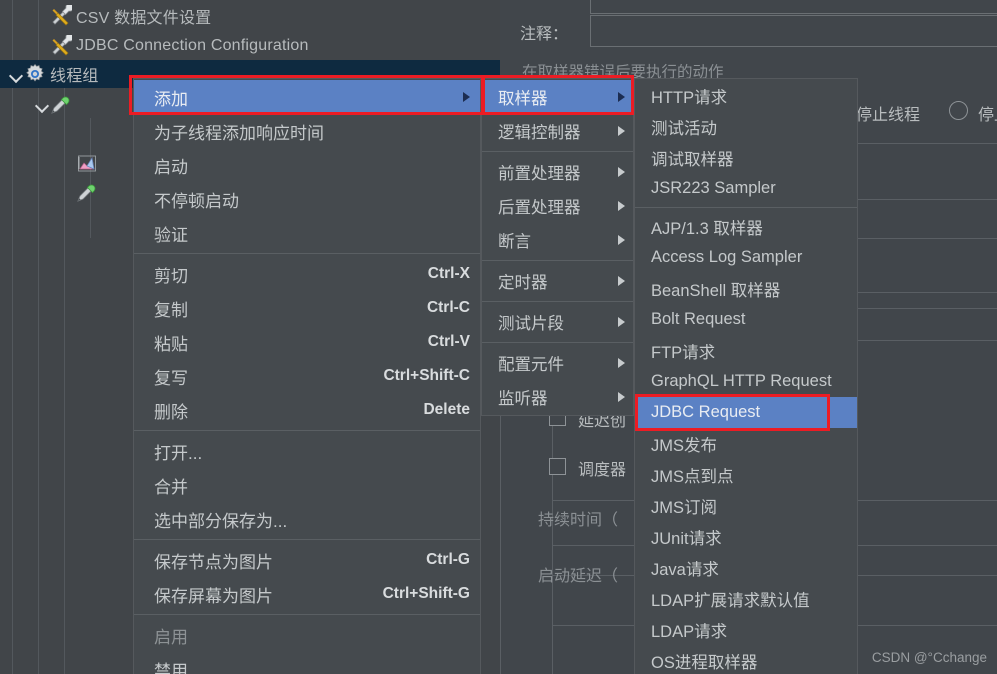 The width and height of the screenshot is (997, 674). Describe the element at coordinates (746, 443) in the screenshot. I see `context-menu-sampler-item: JMS发布` at that location.